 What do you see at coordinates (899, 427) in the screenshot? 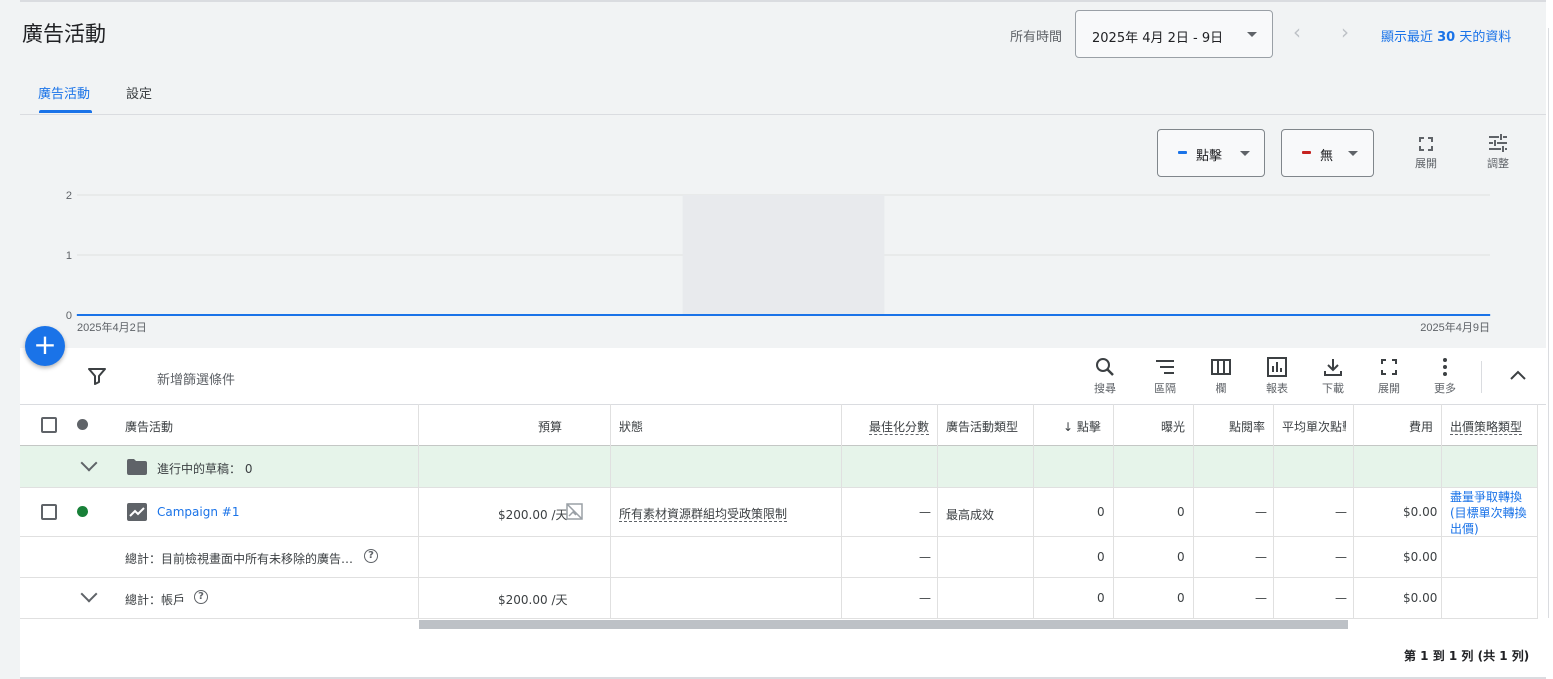
I see `col-header-opt-score: 最佳化分數` at bounding box center [899, 427].